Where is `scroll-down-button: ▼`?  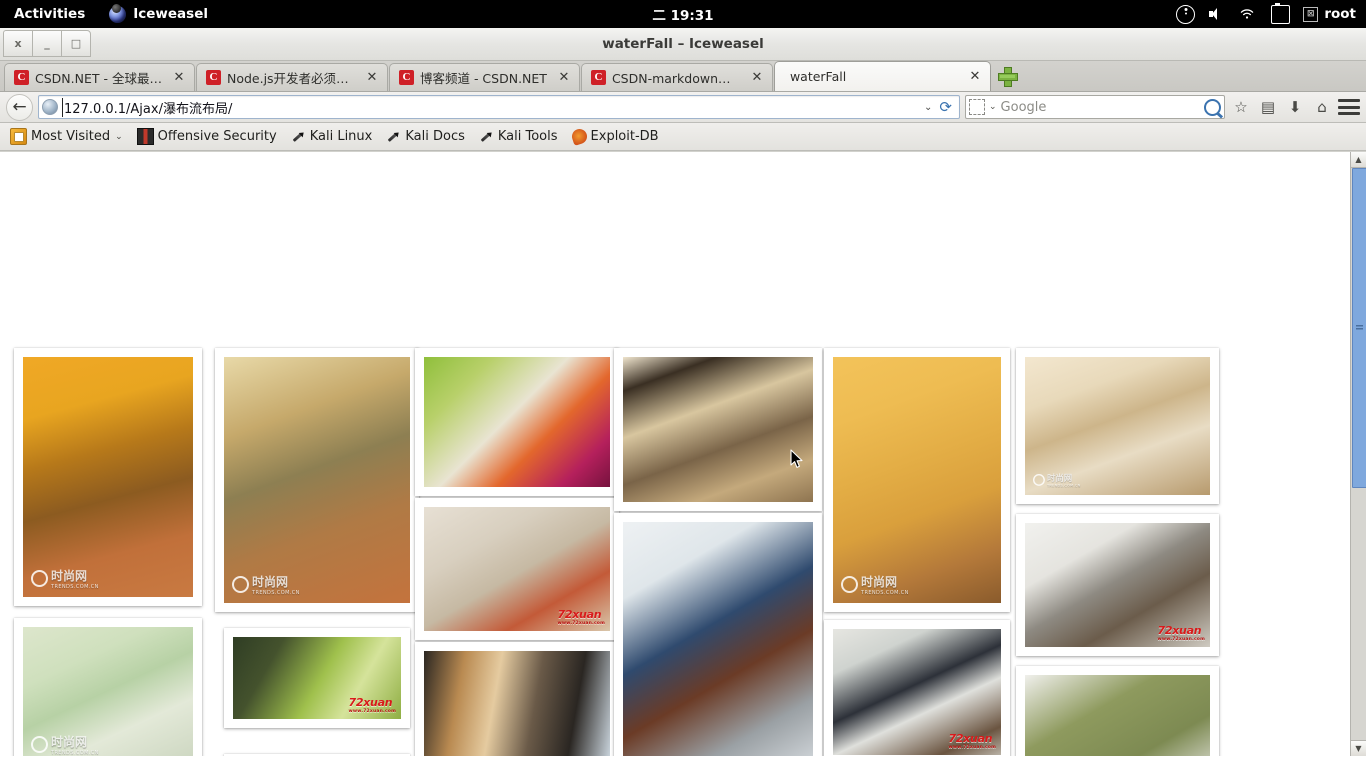
scroll-down-button: ▼ is located at coordinates (1358, 748).